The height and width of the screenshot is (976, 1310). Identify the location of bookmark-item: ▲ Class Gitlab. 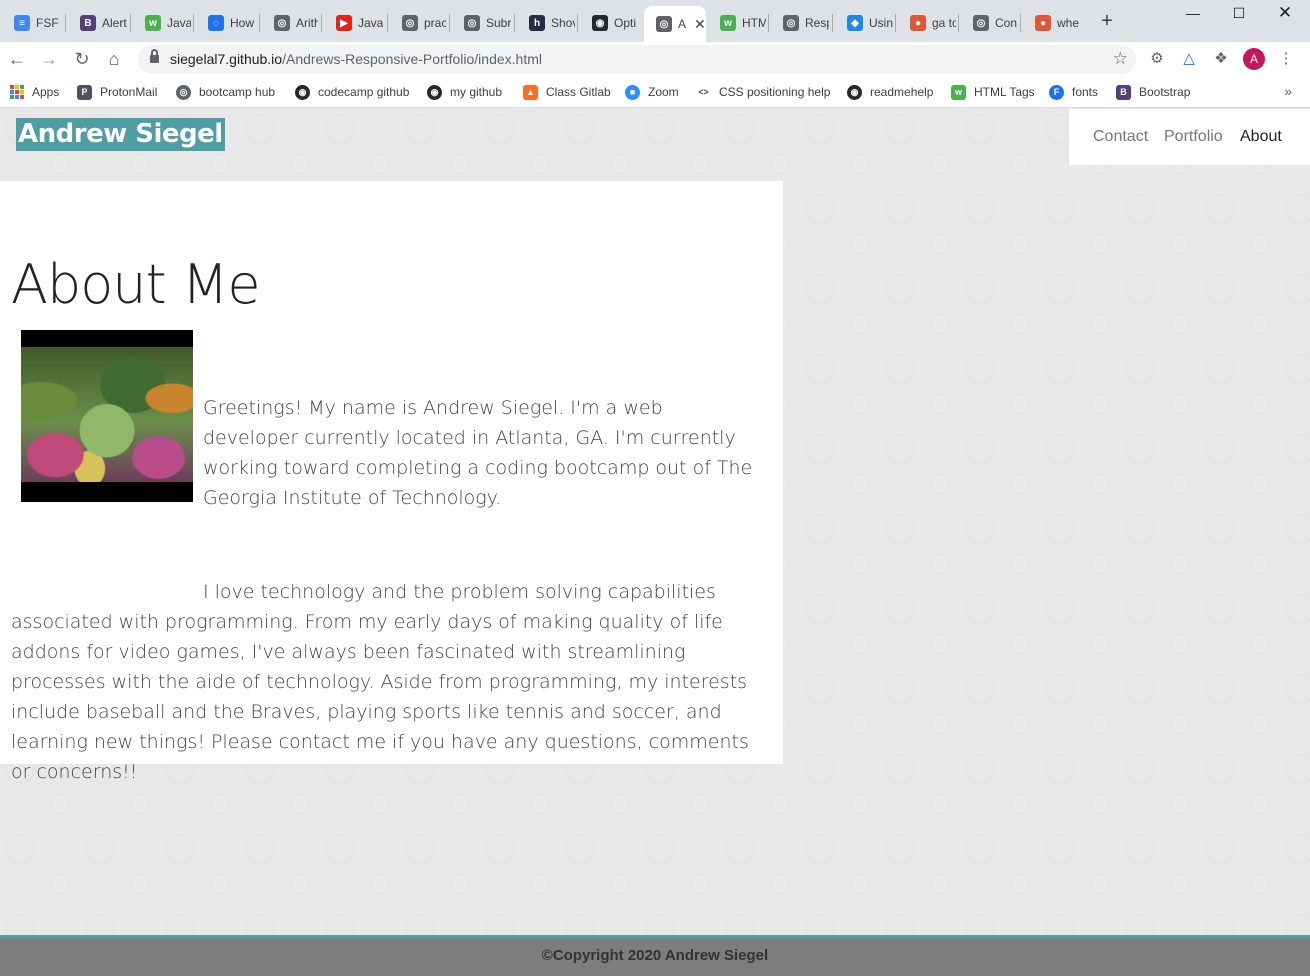
(567, 92).